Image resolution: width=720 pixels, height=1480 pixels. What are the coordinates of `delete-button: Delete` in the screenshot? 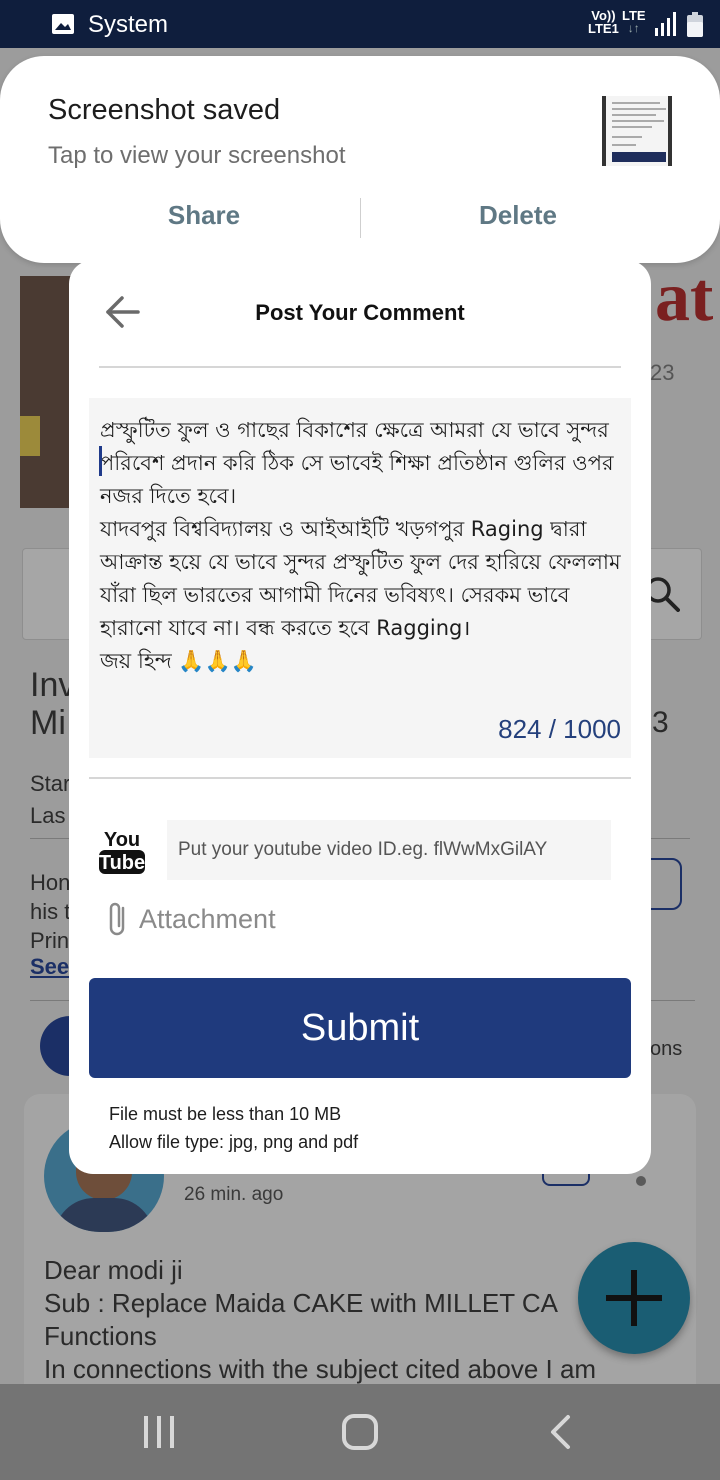 It's located at (518, 215).